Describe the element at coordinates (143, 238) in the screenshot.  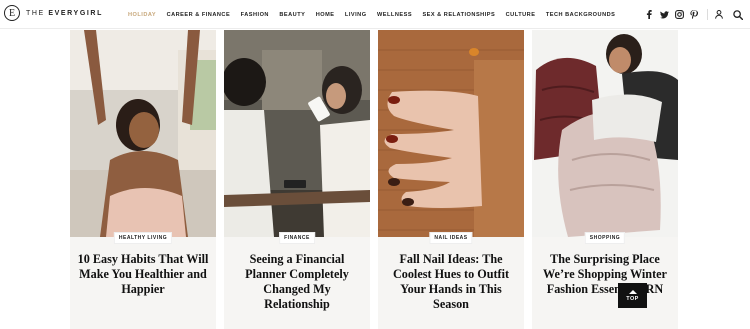
I see `category-badge: HEALTHY LIVING` at that location.